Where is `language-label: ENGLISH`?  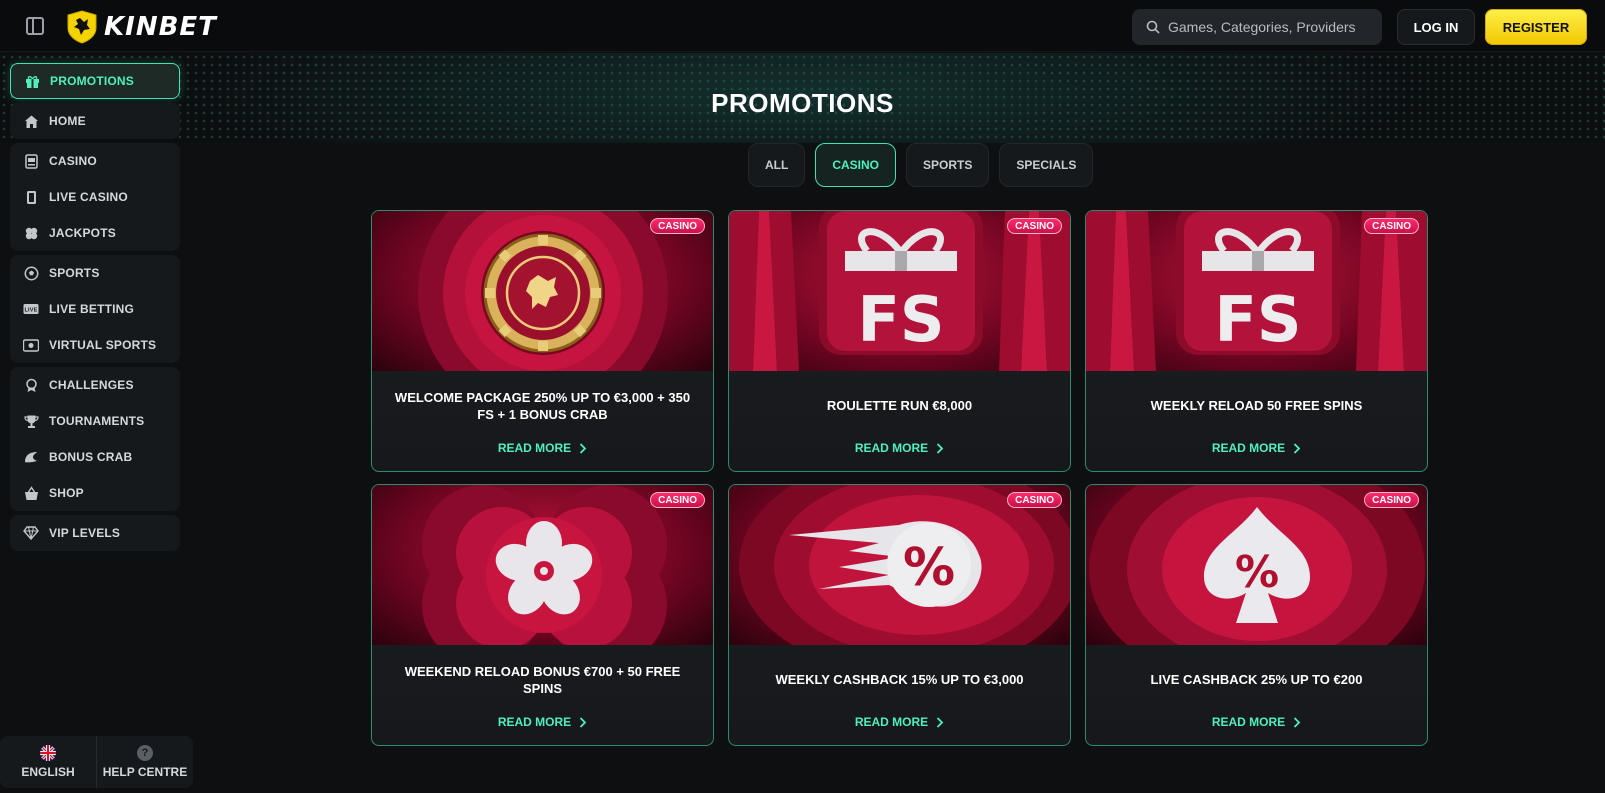 language-label: ENGLISH is located at coordinates (48, 772).